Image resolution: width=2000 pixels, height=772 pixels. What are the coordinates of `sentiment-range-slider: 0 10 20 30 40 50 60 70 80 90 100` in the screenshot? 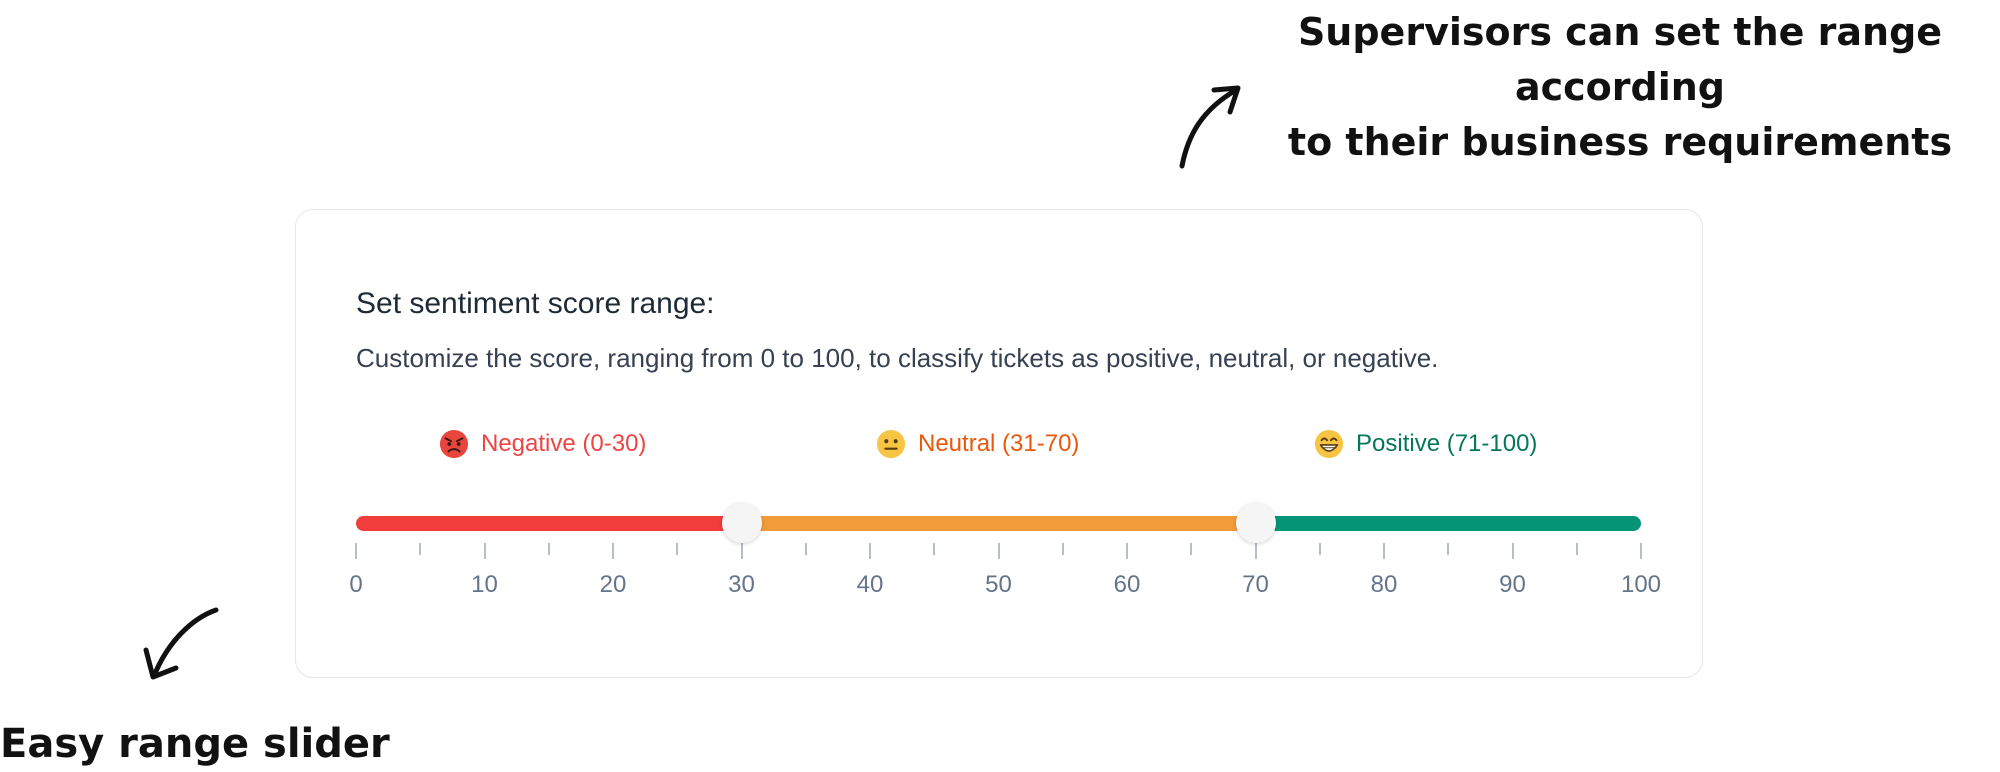 It's located at (1005, 569).